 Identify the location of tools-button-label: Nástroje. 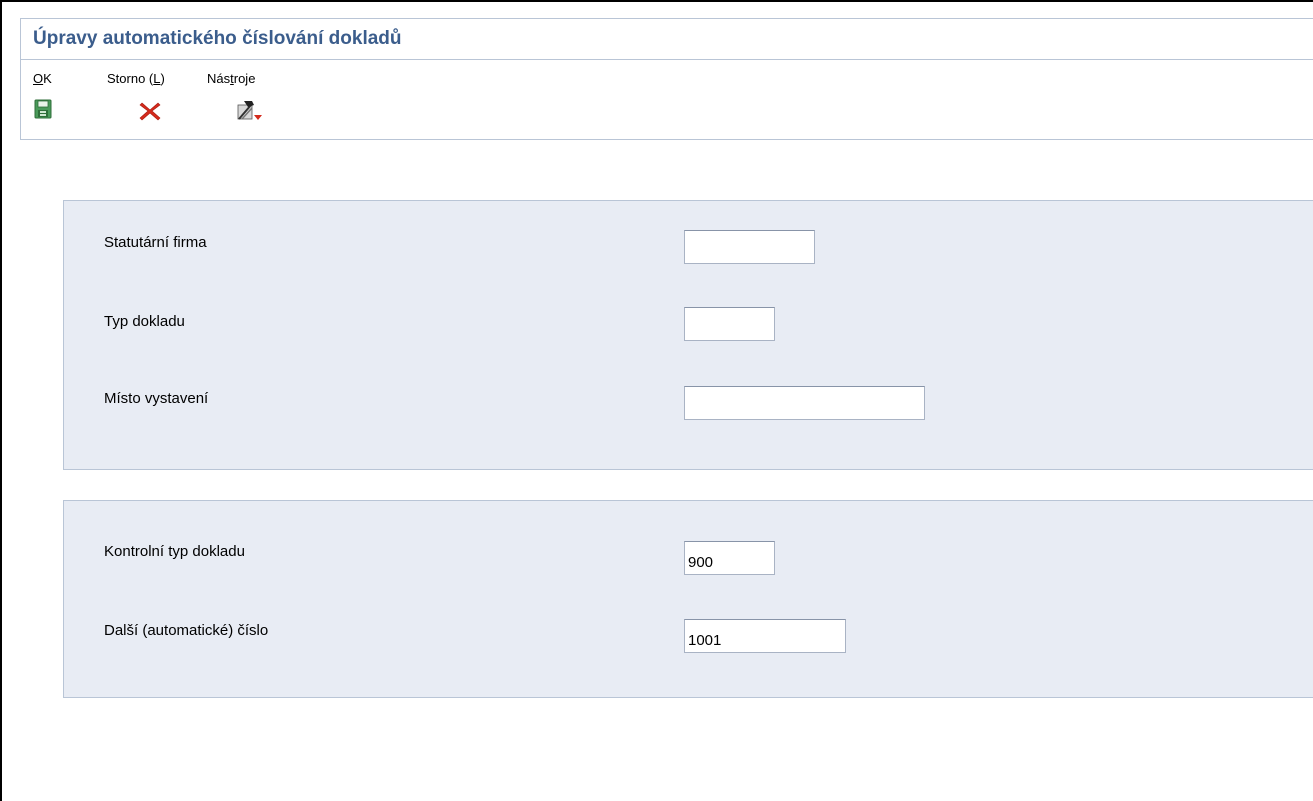
(231, 78).